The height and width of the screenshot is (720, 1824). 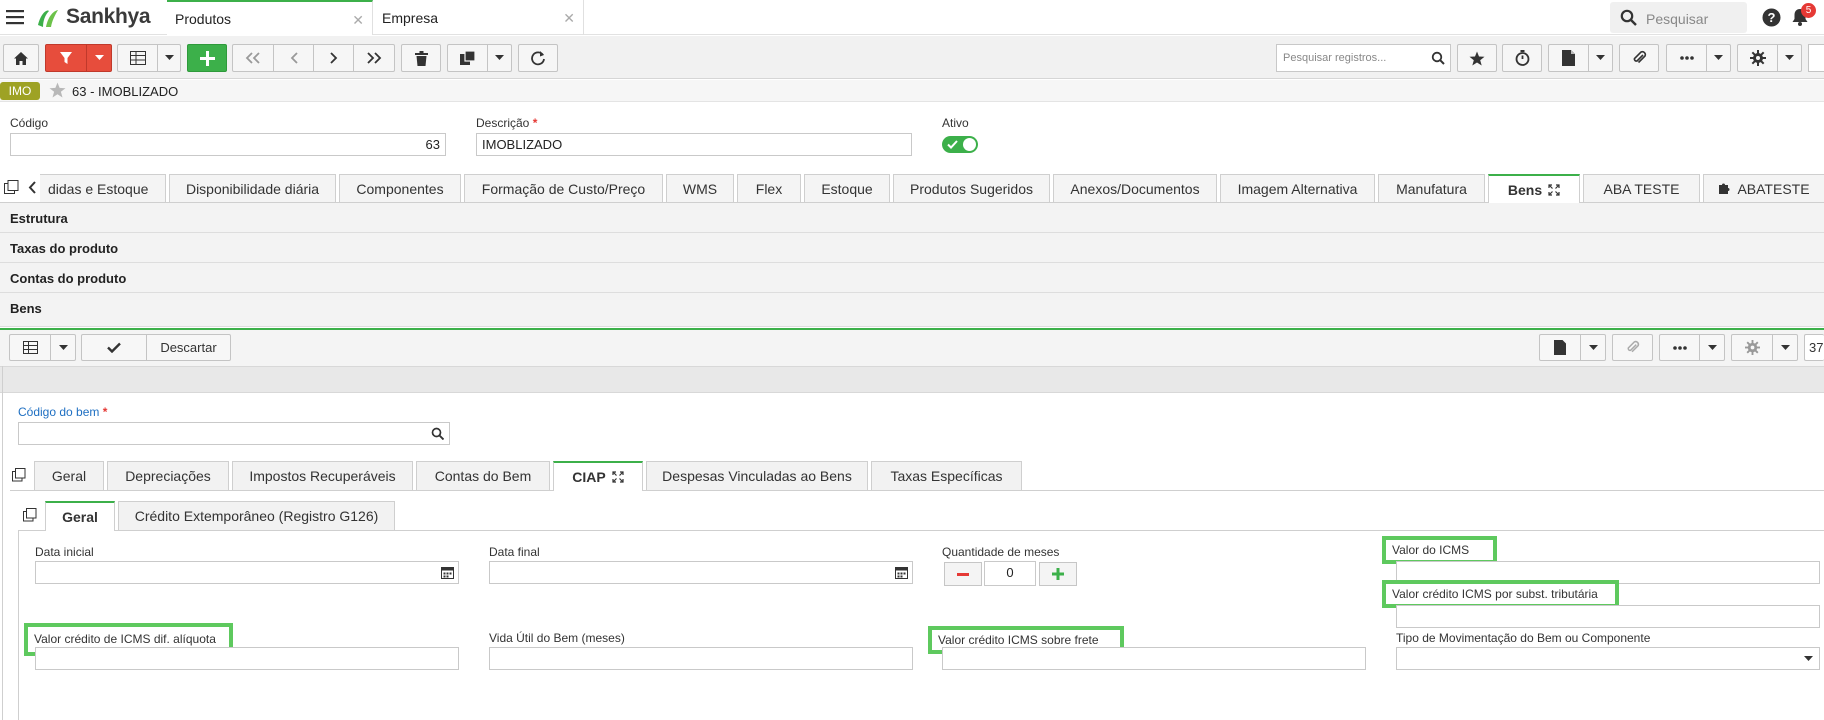 What do you see at coordinates (234, 433) in the screenshot?
I see `codigo-bem-field` at bounding box center [234, 433].